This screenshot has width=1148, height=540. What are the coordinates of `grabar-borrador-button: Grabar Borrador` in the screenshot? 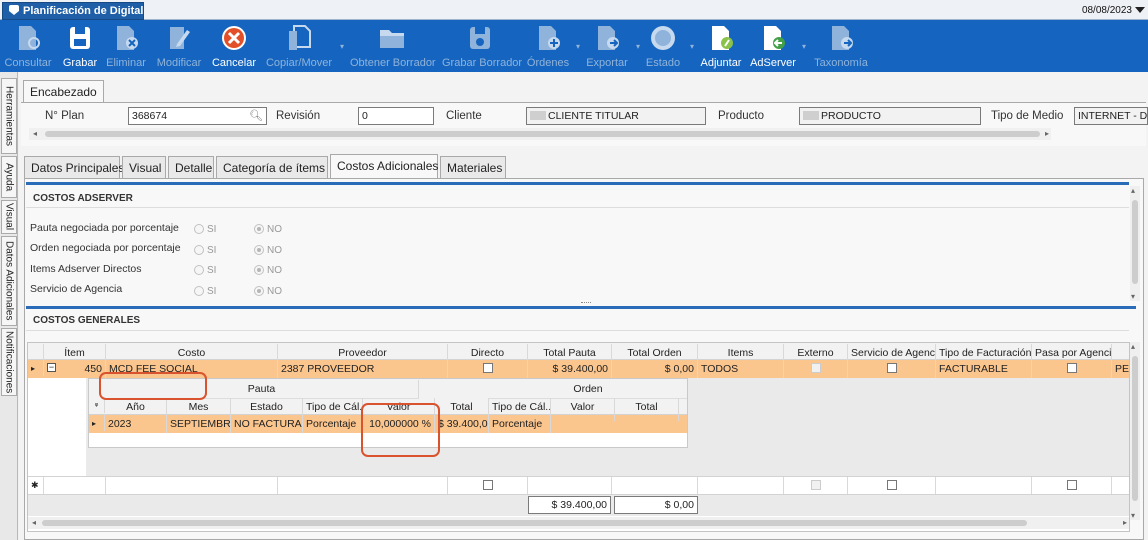 It's located at (482, 46).